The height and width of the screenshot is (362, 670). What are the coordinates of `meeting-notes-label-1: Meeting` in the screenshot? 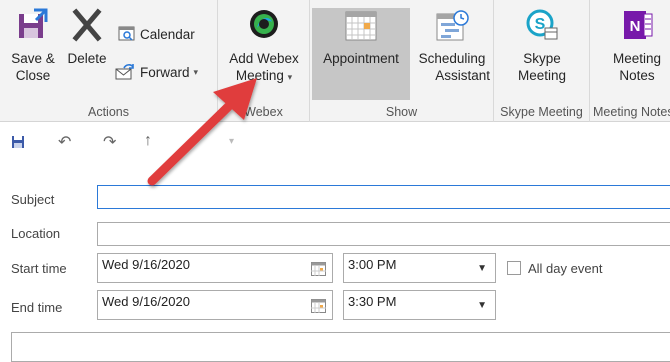 It's located at (637, 58).